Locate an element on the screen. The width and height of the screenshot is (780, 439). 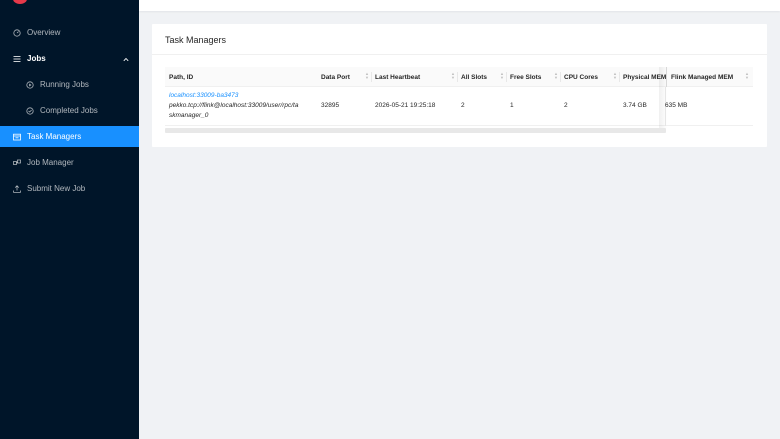
column-label: Free Slots is located at coordinates (526, 77).